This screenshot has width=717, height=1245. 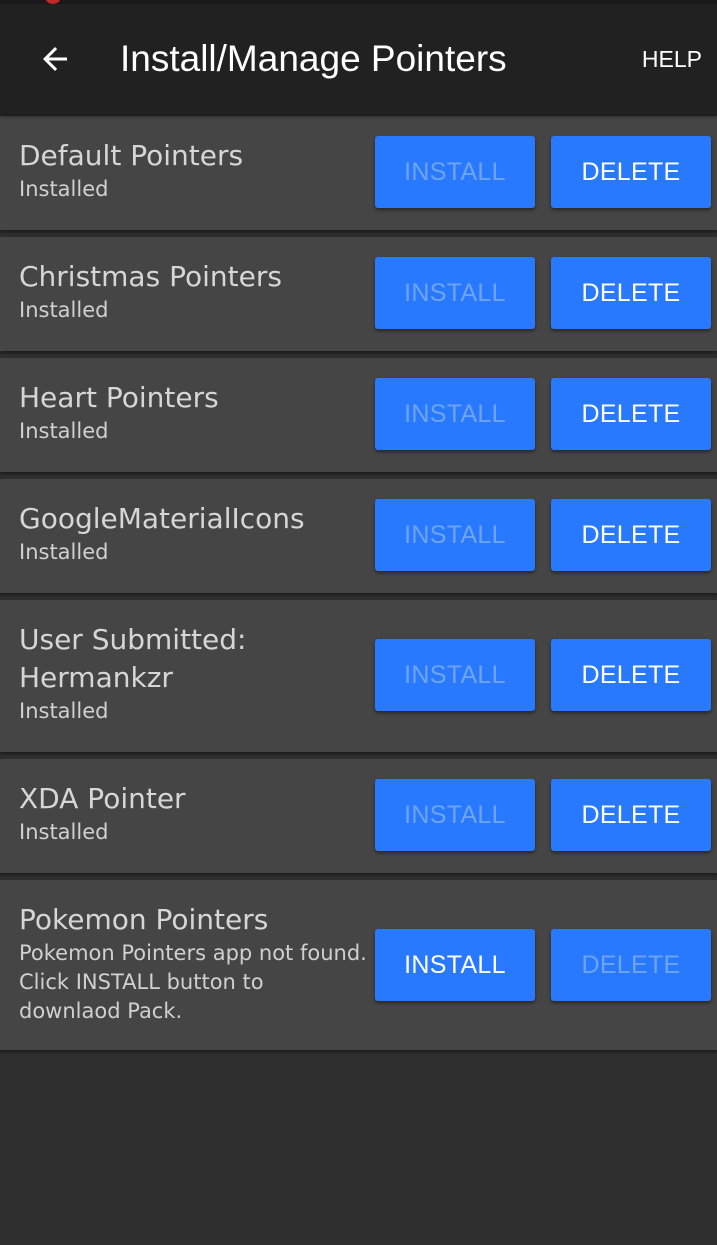 I want to click on page-title: Install/Manage Pointers, so click(x=313, y=58).